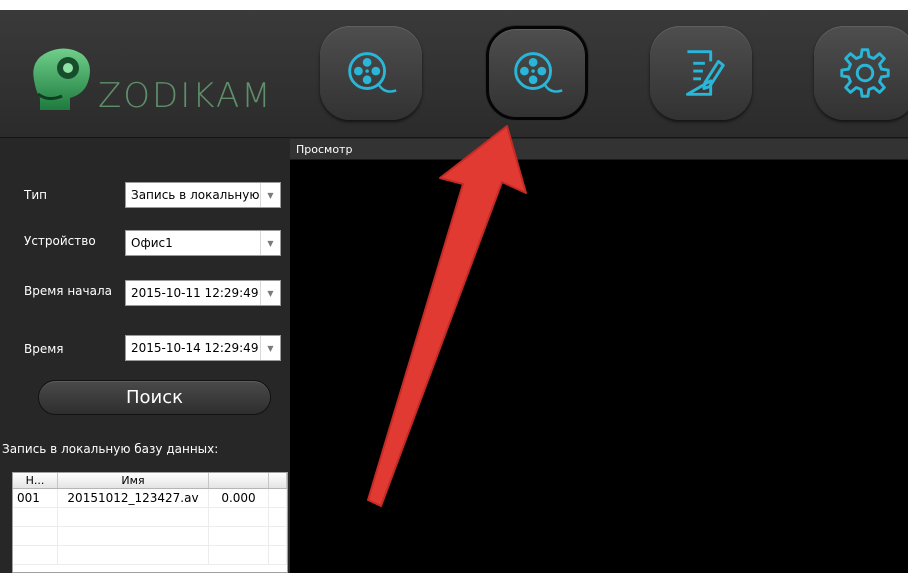  Describe the element at coordinates (195, 348) in the screenshot. I see `end-time-value: 2015-10-14 12:29:49` at that location.